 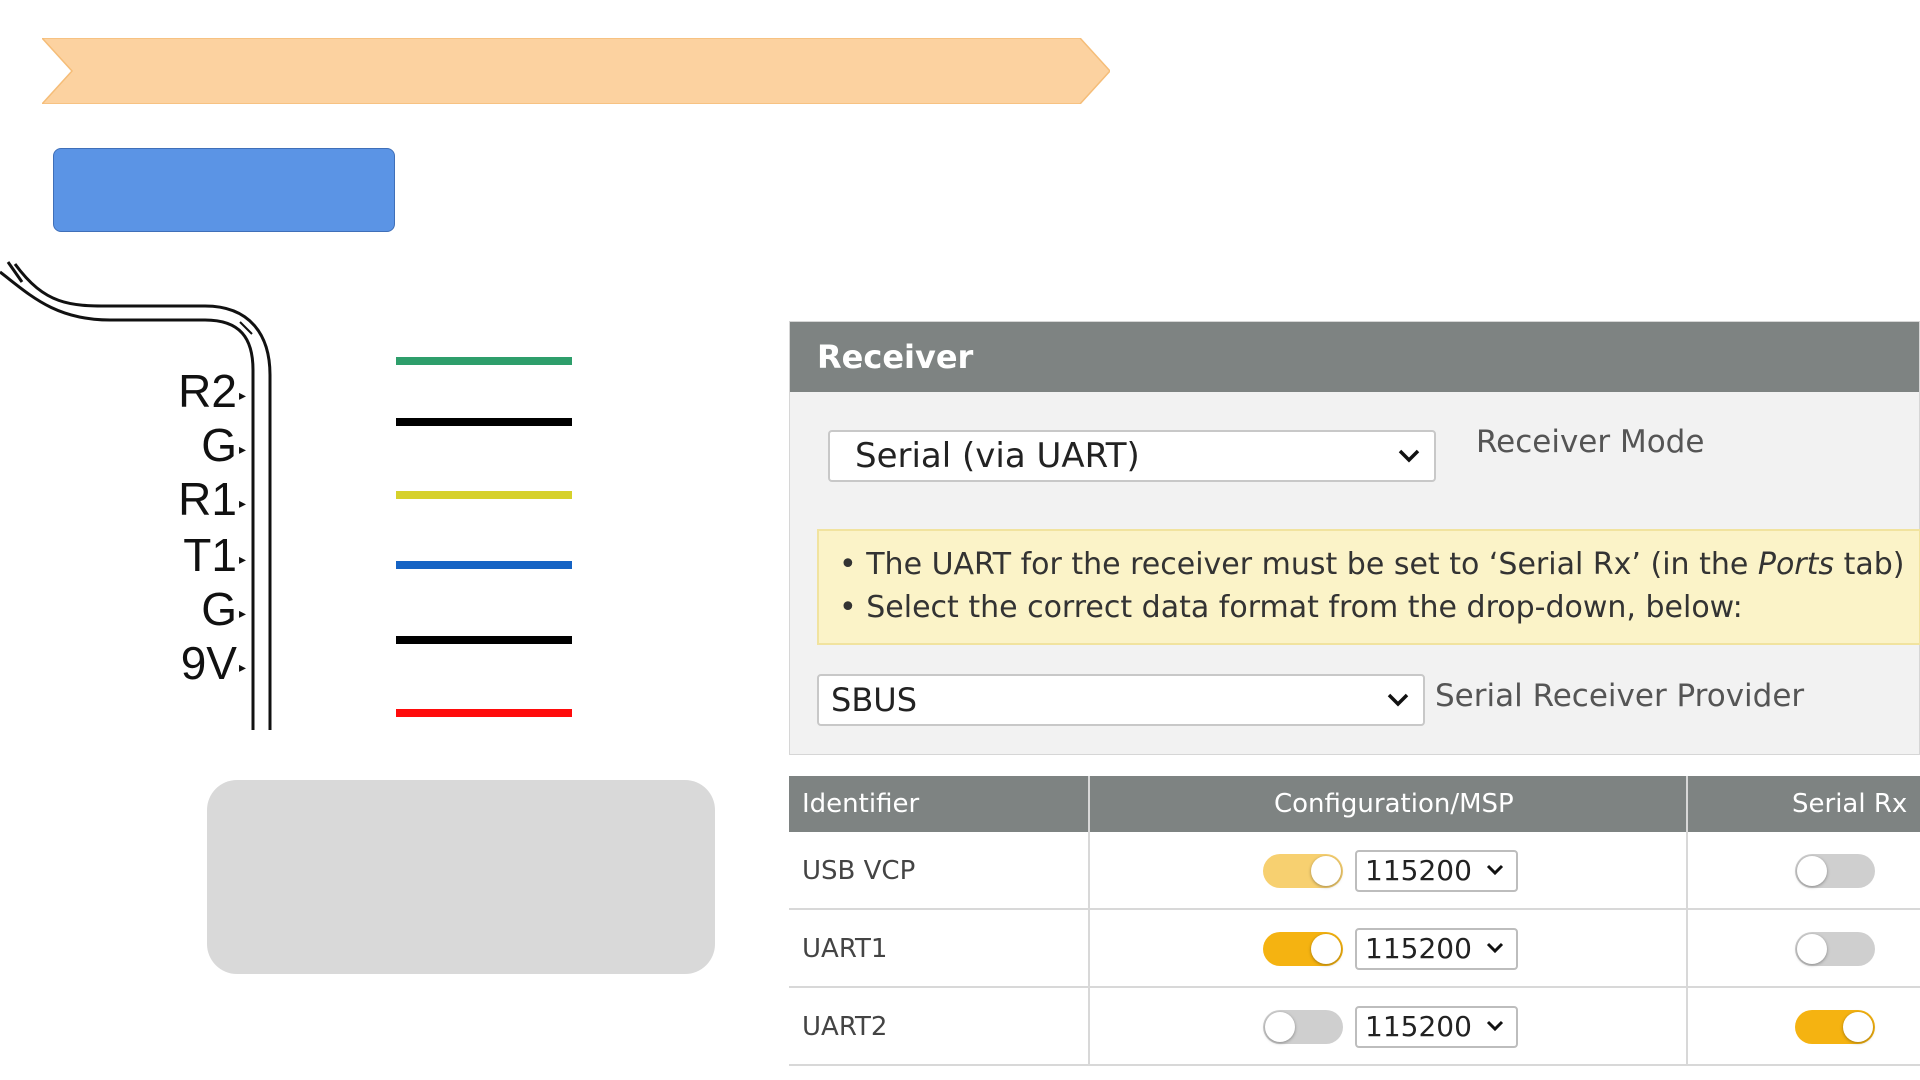 I want to click on orange-arrow-banner, so click(x=576, y=71).